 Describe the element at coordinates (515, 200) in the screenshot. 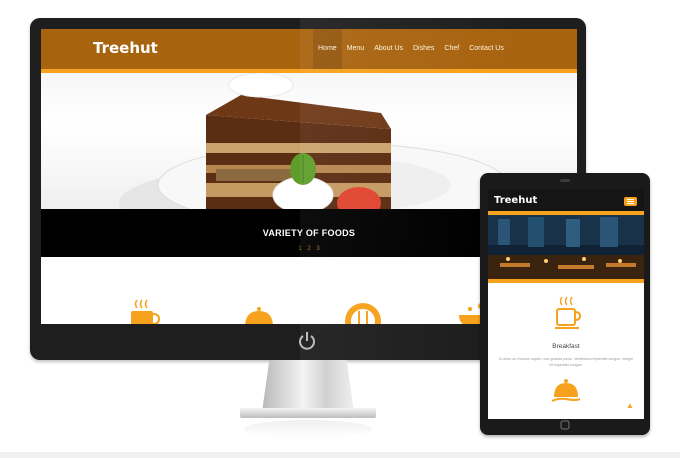

I see `tablet-site-brand: Treehut` at that location.